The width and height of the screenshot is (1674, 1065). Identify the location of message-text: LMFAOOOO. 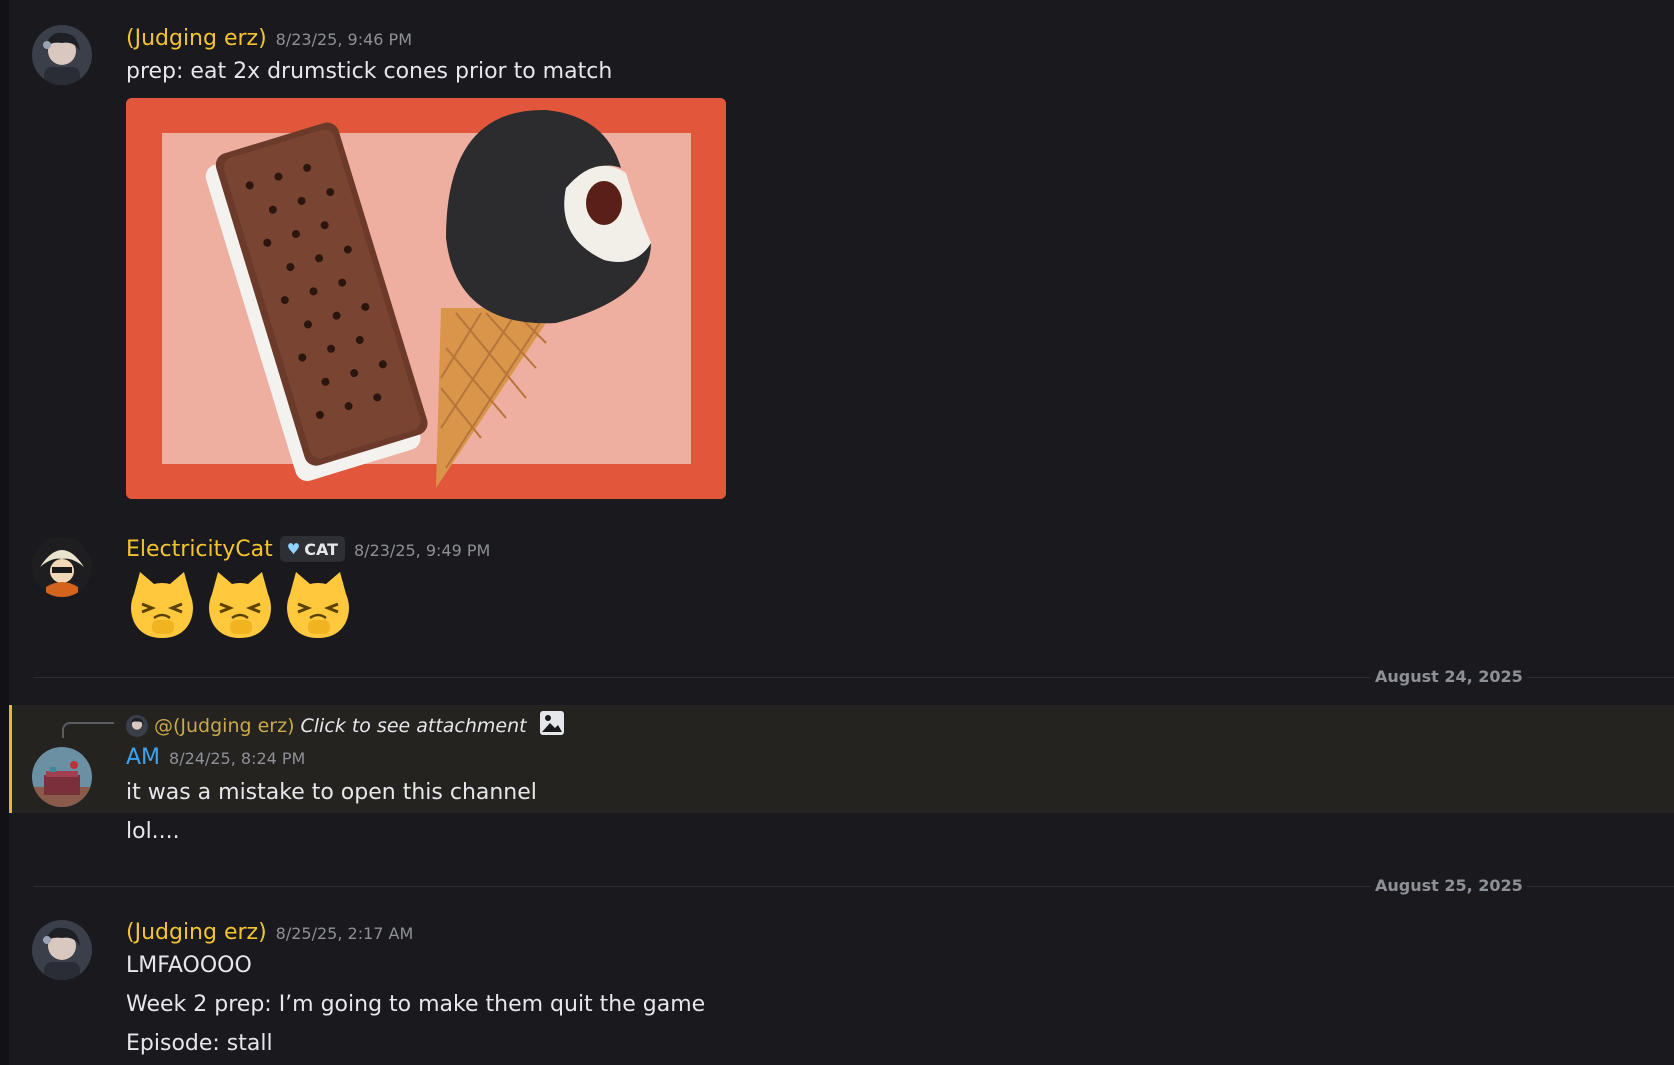
(189, 965).